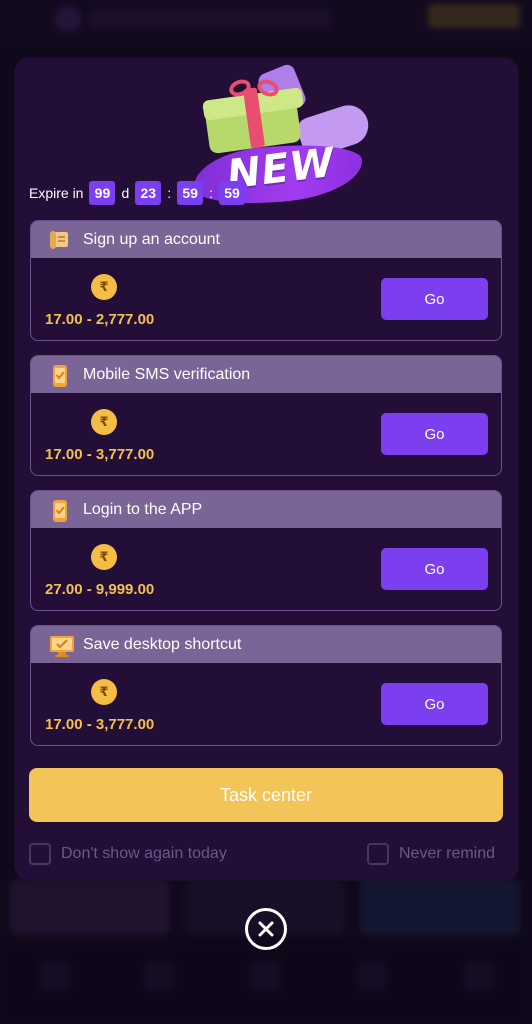 The image size is (532, 1024). I want to click on close-modal-button, so click(266, 929).